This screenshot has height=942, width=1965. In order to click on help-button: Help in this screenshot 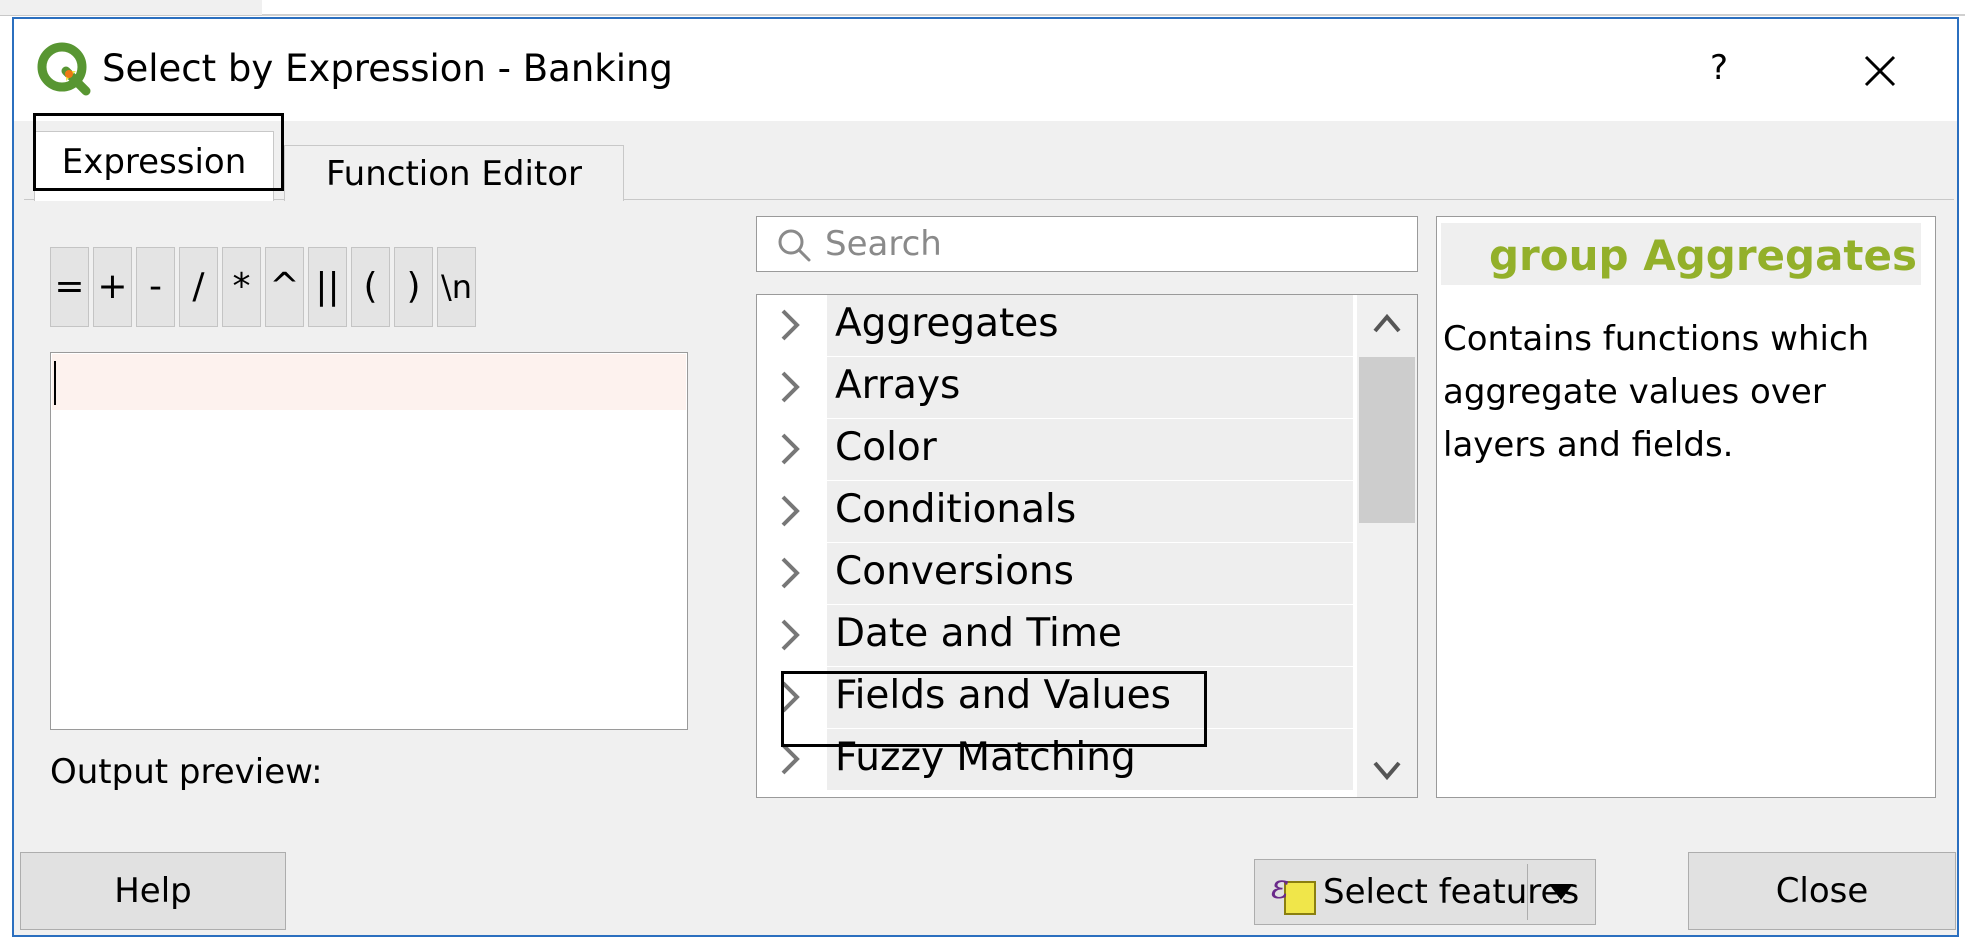, I will do `click(153, 891)`.